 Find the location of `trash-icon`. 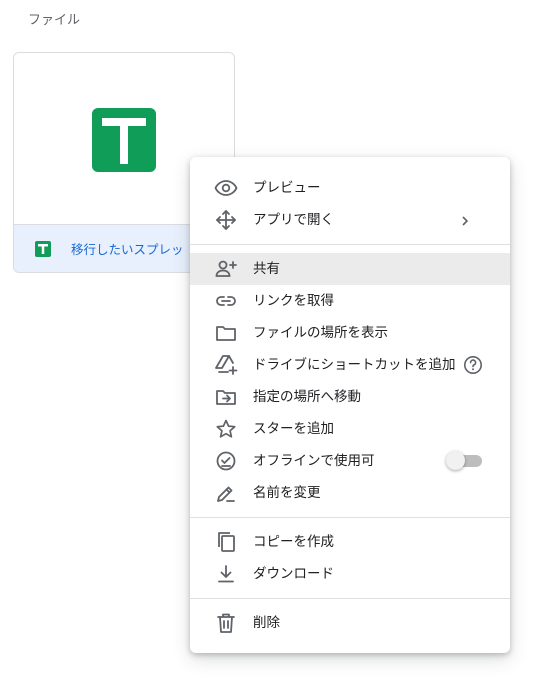

trash-icon is located at coordinates (226, 623).